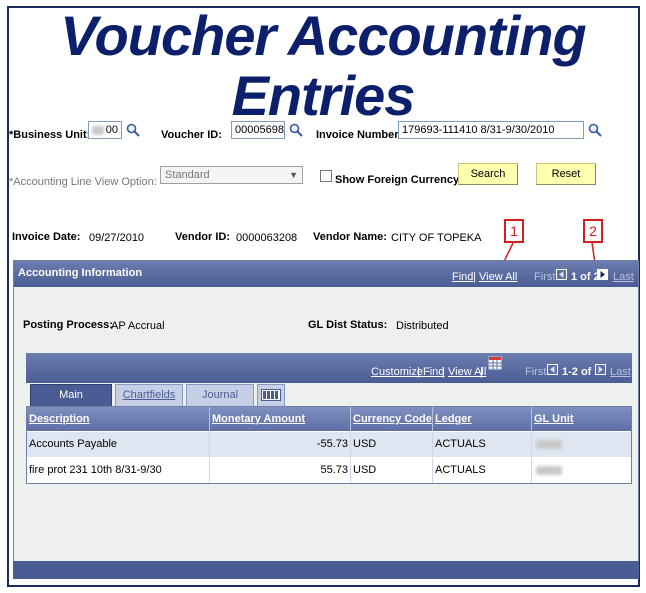  I want to click on table-row-2-amount: 55.73, so click(280, 470).